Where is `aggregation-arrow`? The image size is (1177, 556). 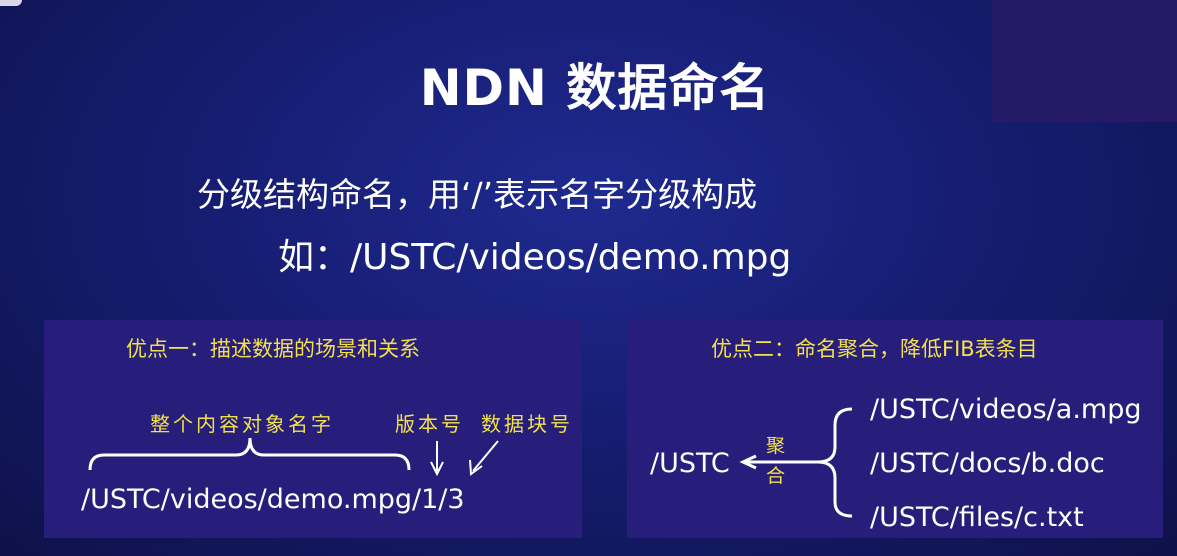
aggregation-arrow is located at coordinates (778, 462).